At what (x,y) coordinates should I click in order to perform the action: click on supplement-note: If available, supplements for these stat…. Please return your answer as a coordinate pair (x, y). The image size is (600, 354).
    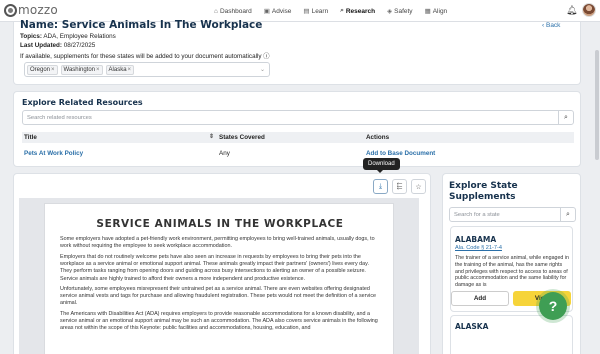
    Looking at the image, I should click on (145, 55).